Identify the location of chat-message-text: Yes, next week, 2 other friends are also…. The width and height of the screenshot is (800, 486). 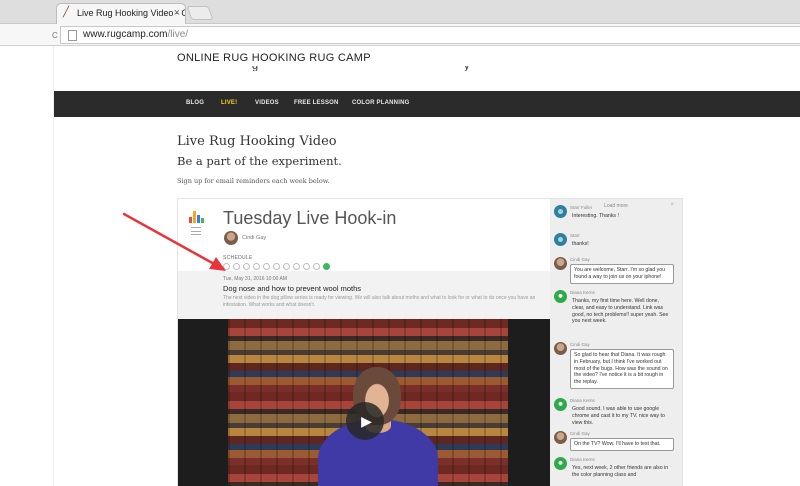
(620, 471).